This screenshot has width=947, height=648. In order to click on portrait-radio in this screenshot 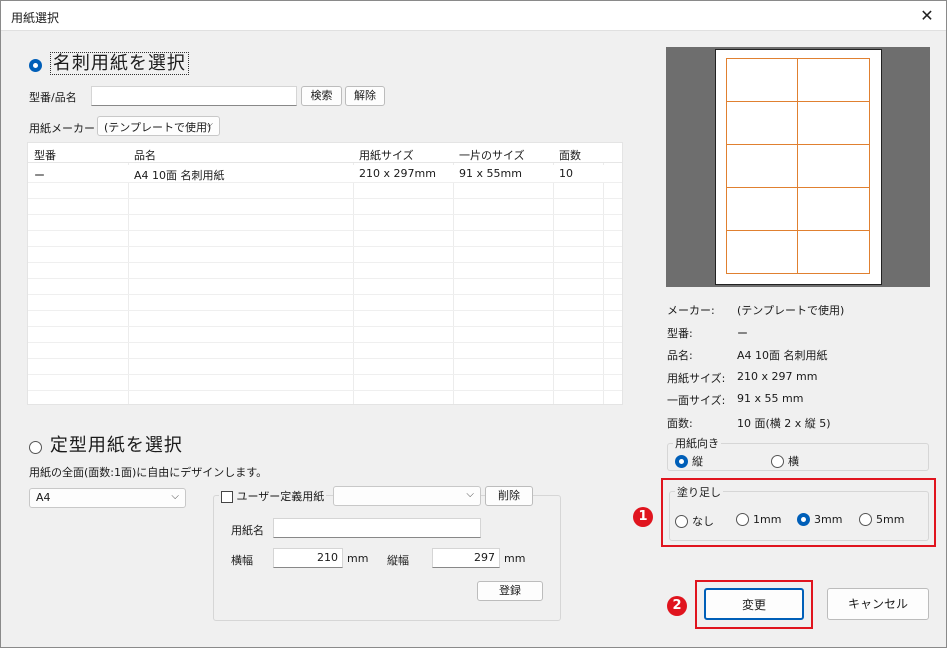, I will do `click(681, 461)`.